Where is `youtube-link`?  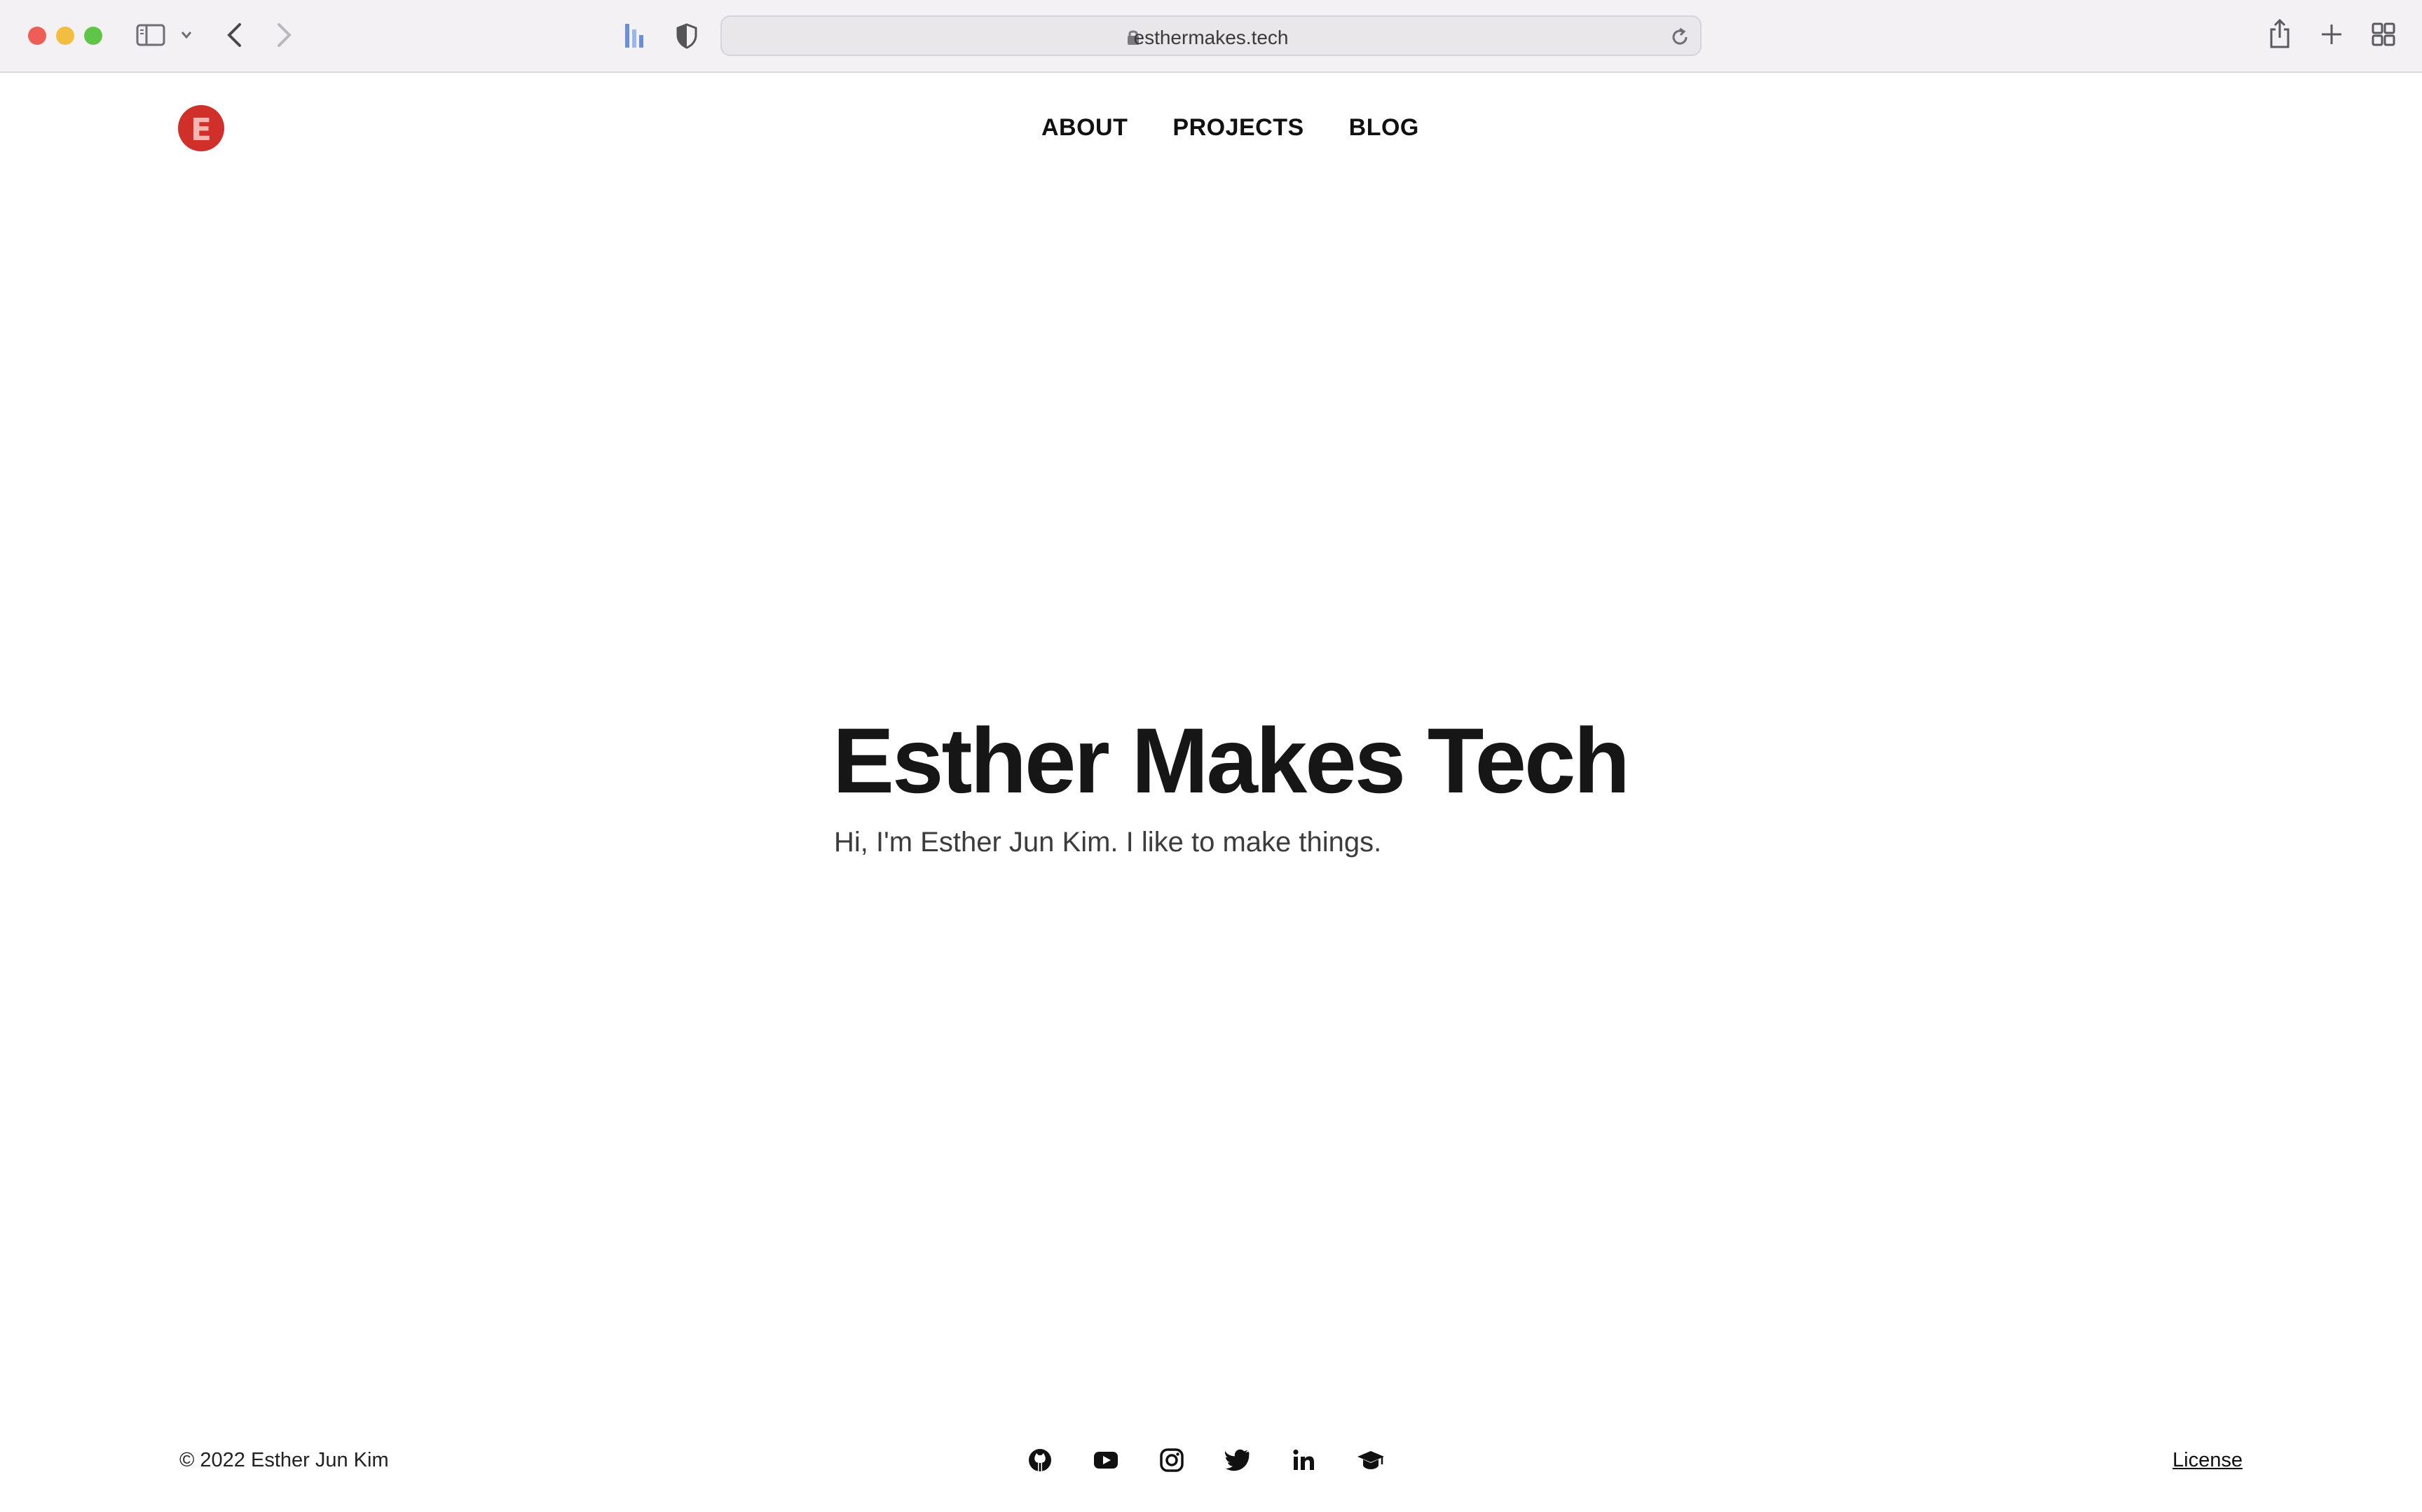 youtube-link is located at coordinates (1105, 1460).